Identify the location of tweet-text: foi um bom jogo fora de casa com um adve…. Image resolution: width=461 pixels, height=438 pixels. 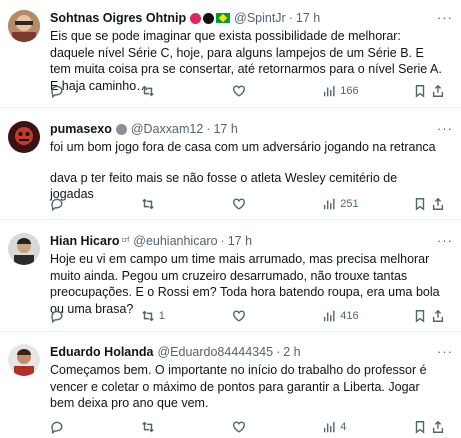
(246, 171).